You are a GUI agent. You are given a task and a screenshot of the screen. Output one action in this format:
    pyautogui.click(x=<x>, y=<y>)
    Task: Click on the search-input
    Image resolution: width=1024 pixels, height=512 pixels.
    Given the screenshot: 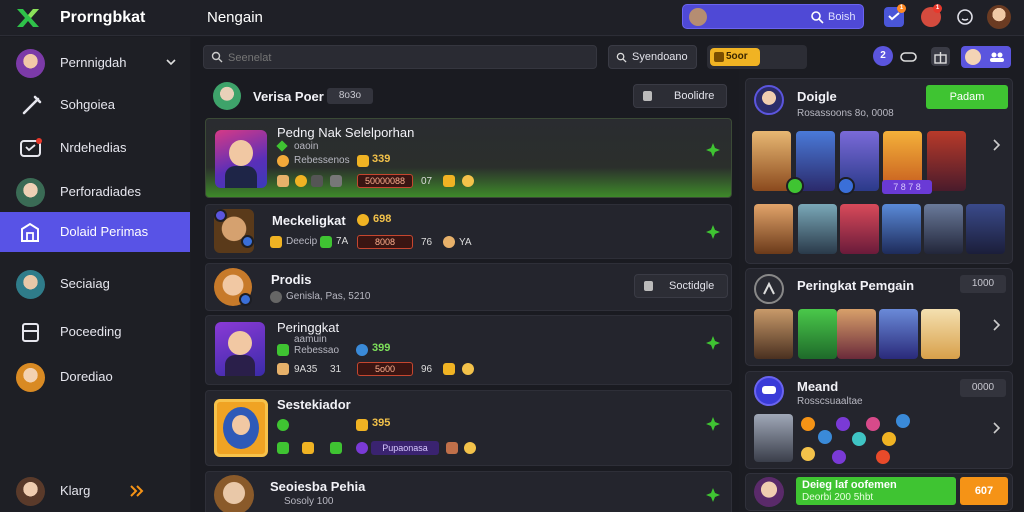 What is the action you would take?
    pyautogui.click(x=408, y=57)
    